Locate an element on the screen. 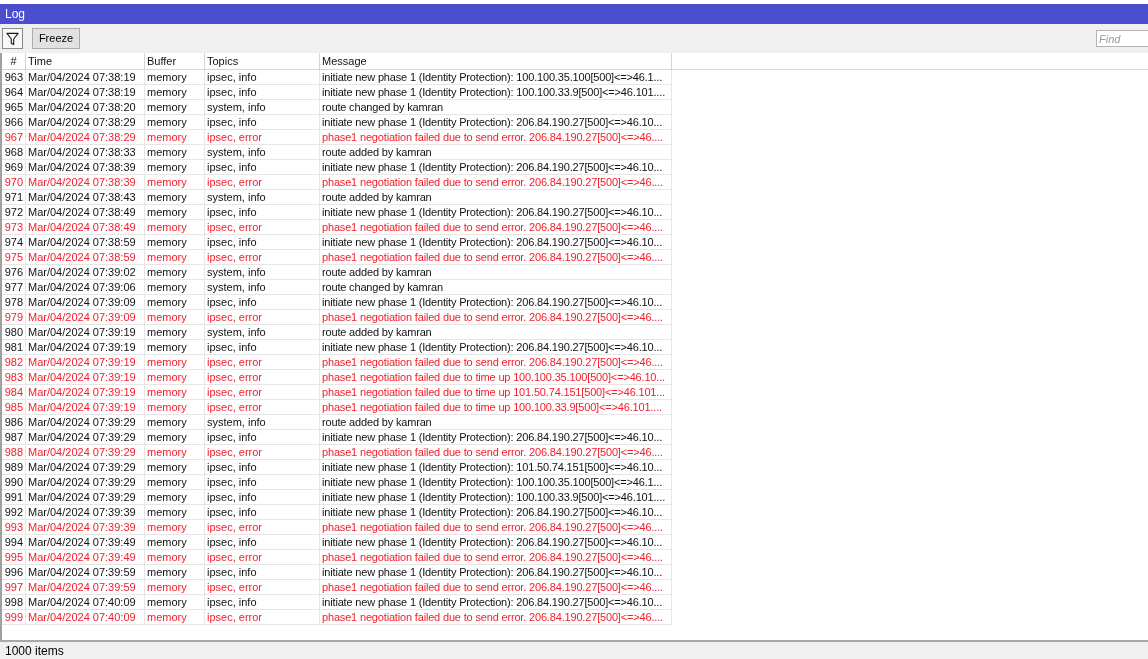  table-cell: Mar/04/2024 07:39:02 is located at coordinates (85, 272).